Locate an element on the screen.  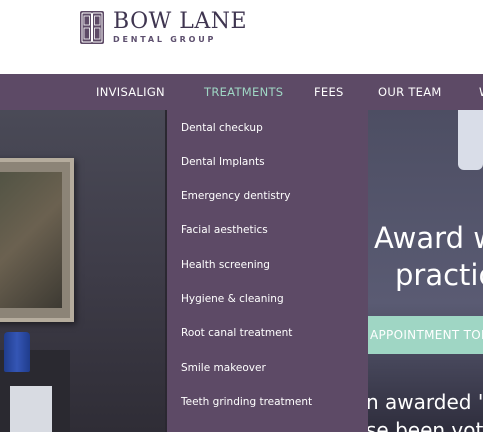
jar-image is located at coordinates (31, 409).